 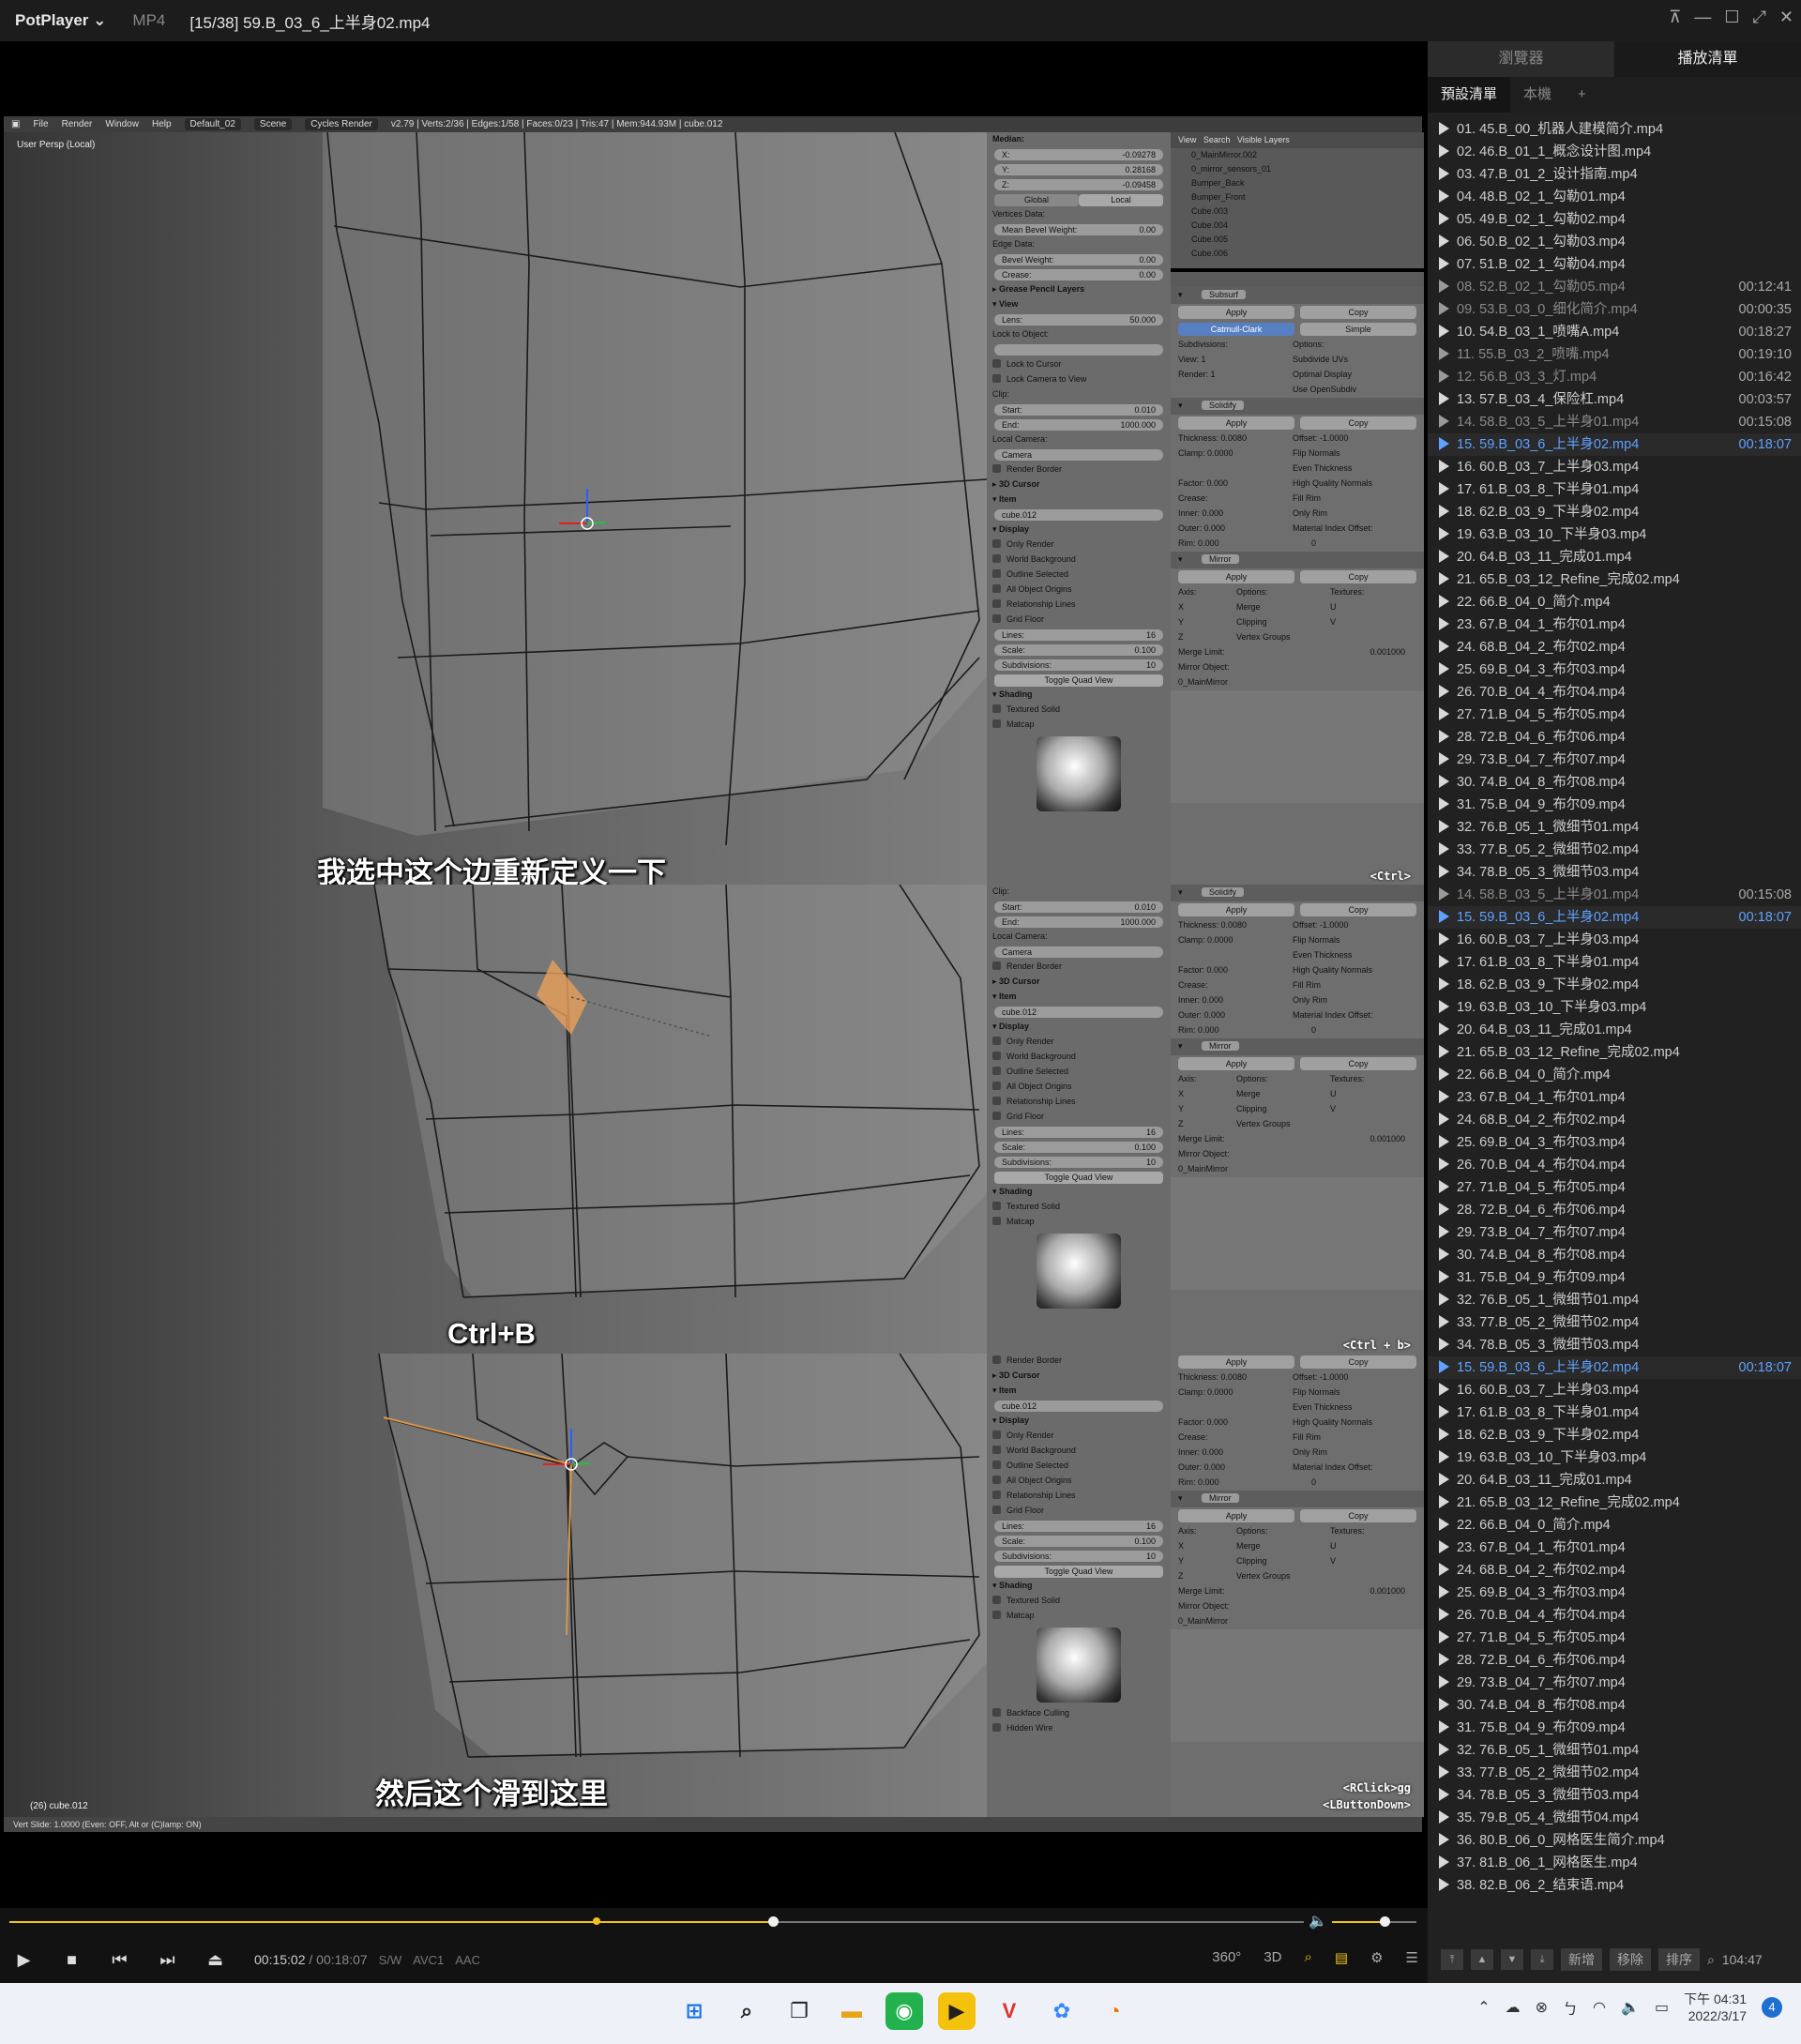 I want to click on 3d-button: 3D, so click(x=1272, y=1957).